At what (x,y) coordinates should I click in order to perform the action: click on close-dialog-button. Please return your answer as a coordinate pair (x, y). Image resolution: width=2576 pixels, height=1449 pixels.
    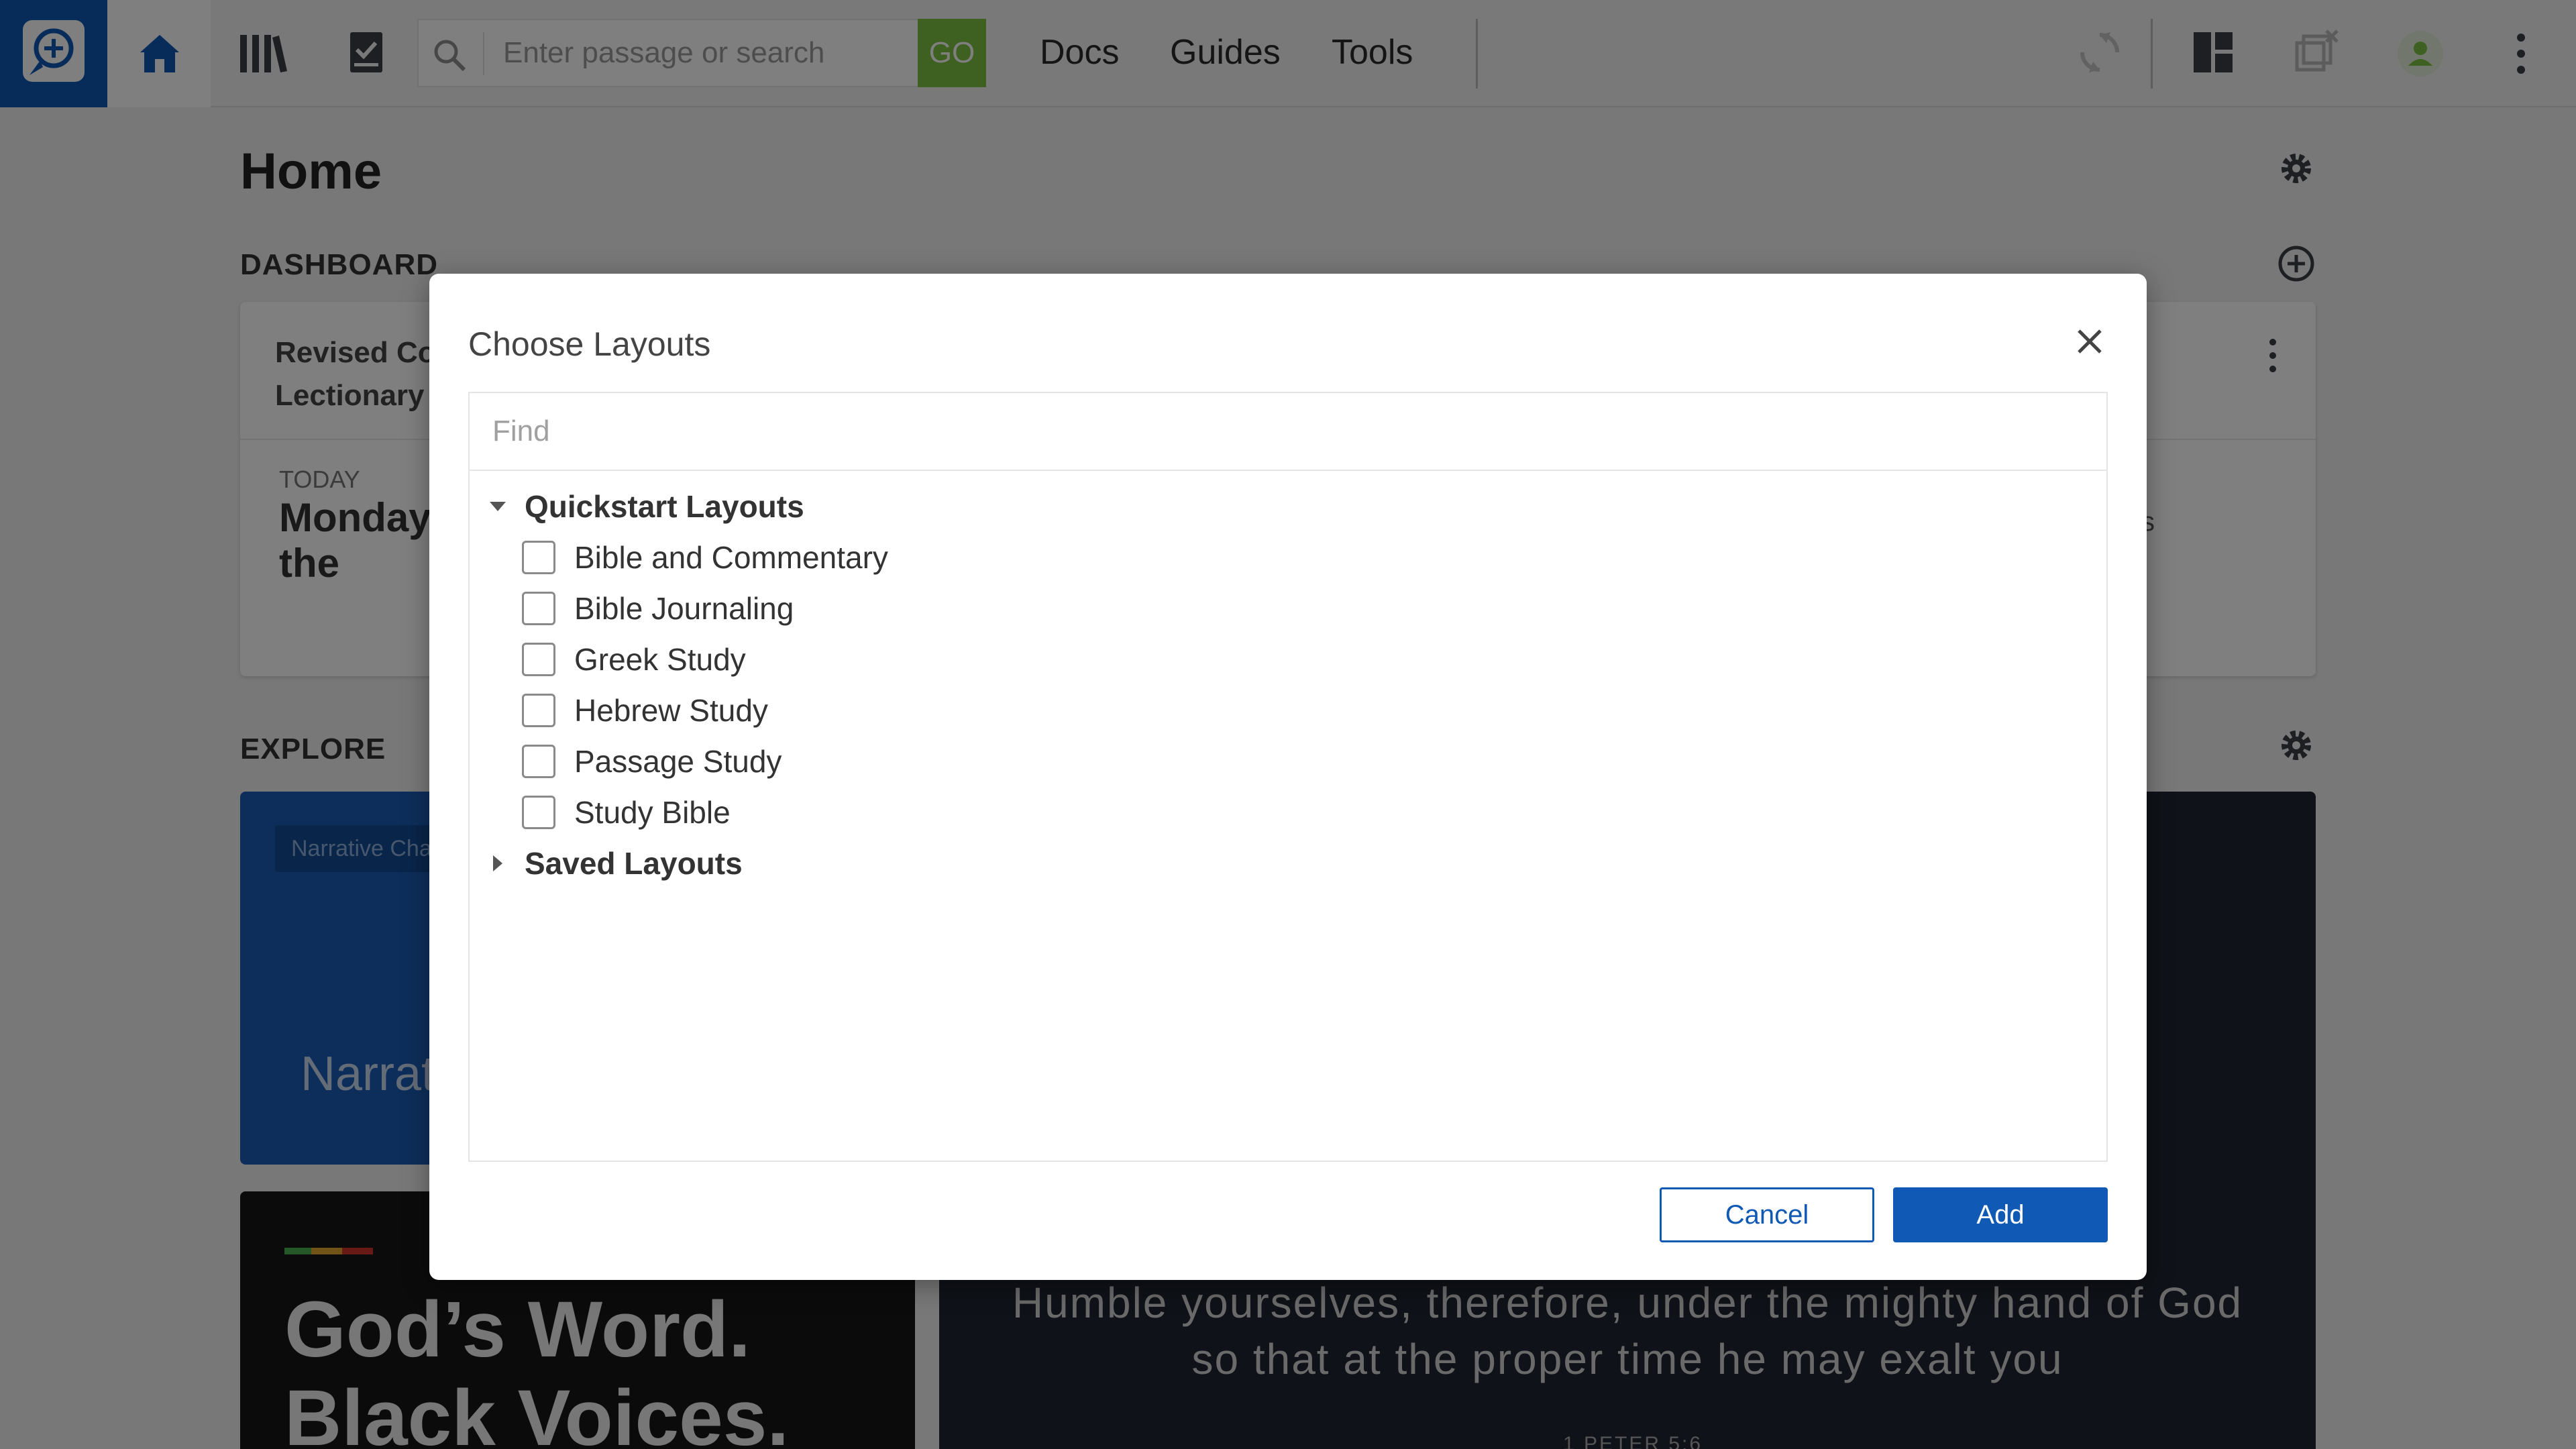
    Looking at the image, I should click on (2089, 341).